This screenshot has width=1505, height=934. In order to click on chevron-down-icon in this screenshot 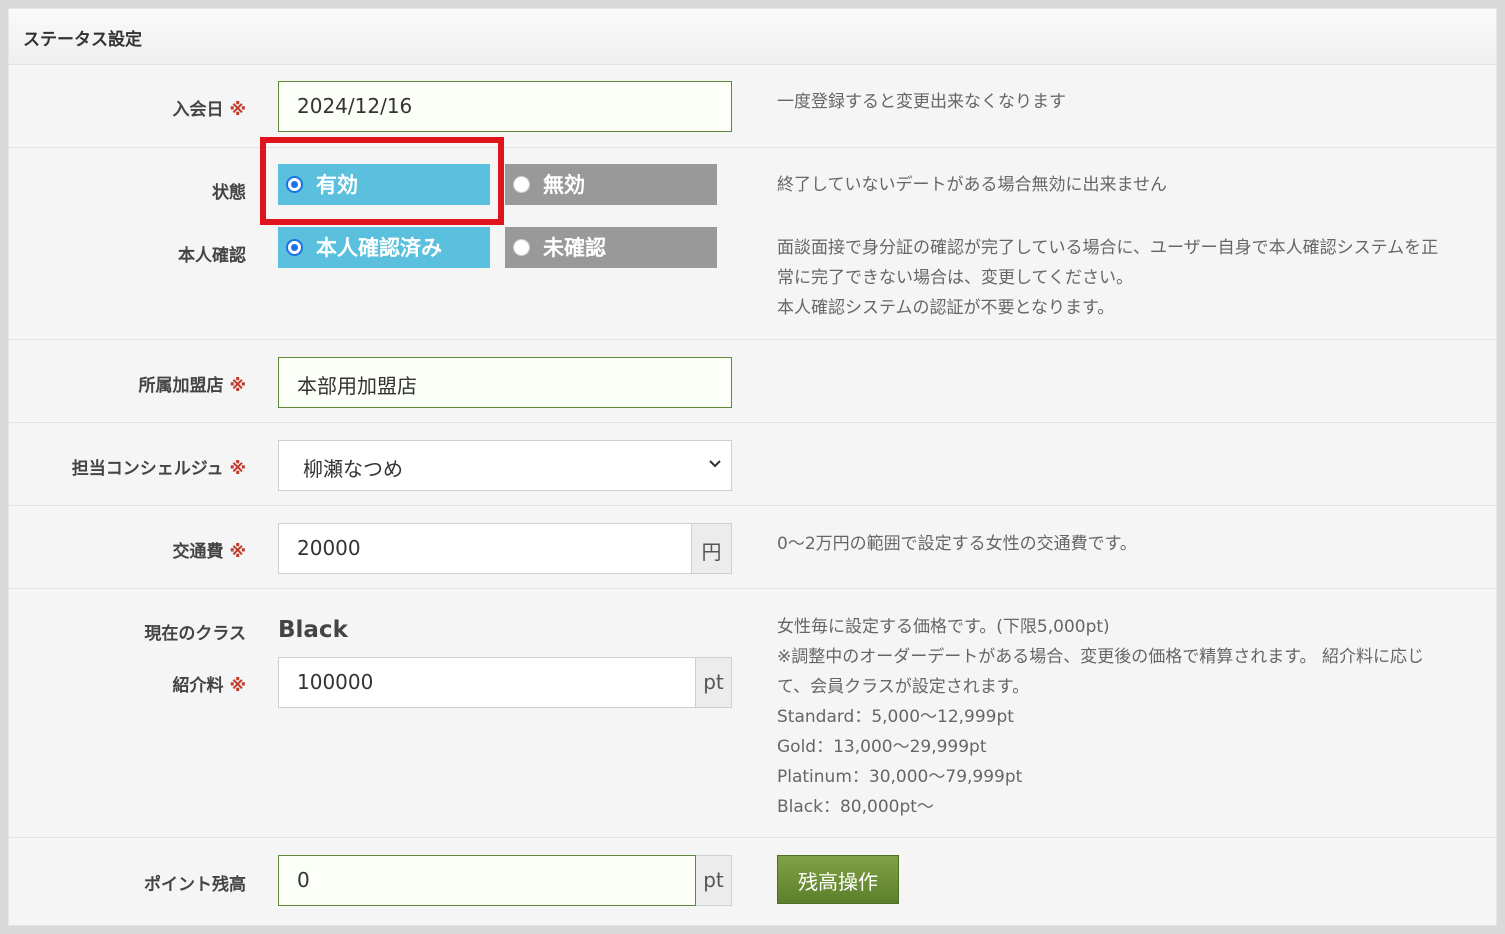, I will do `click(715, 464)`.